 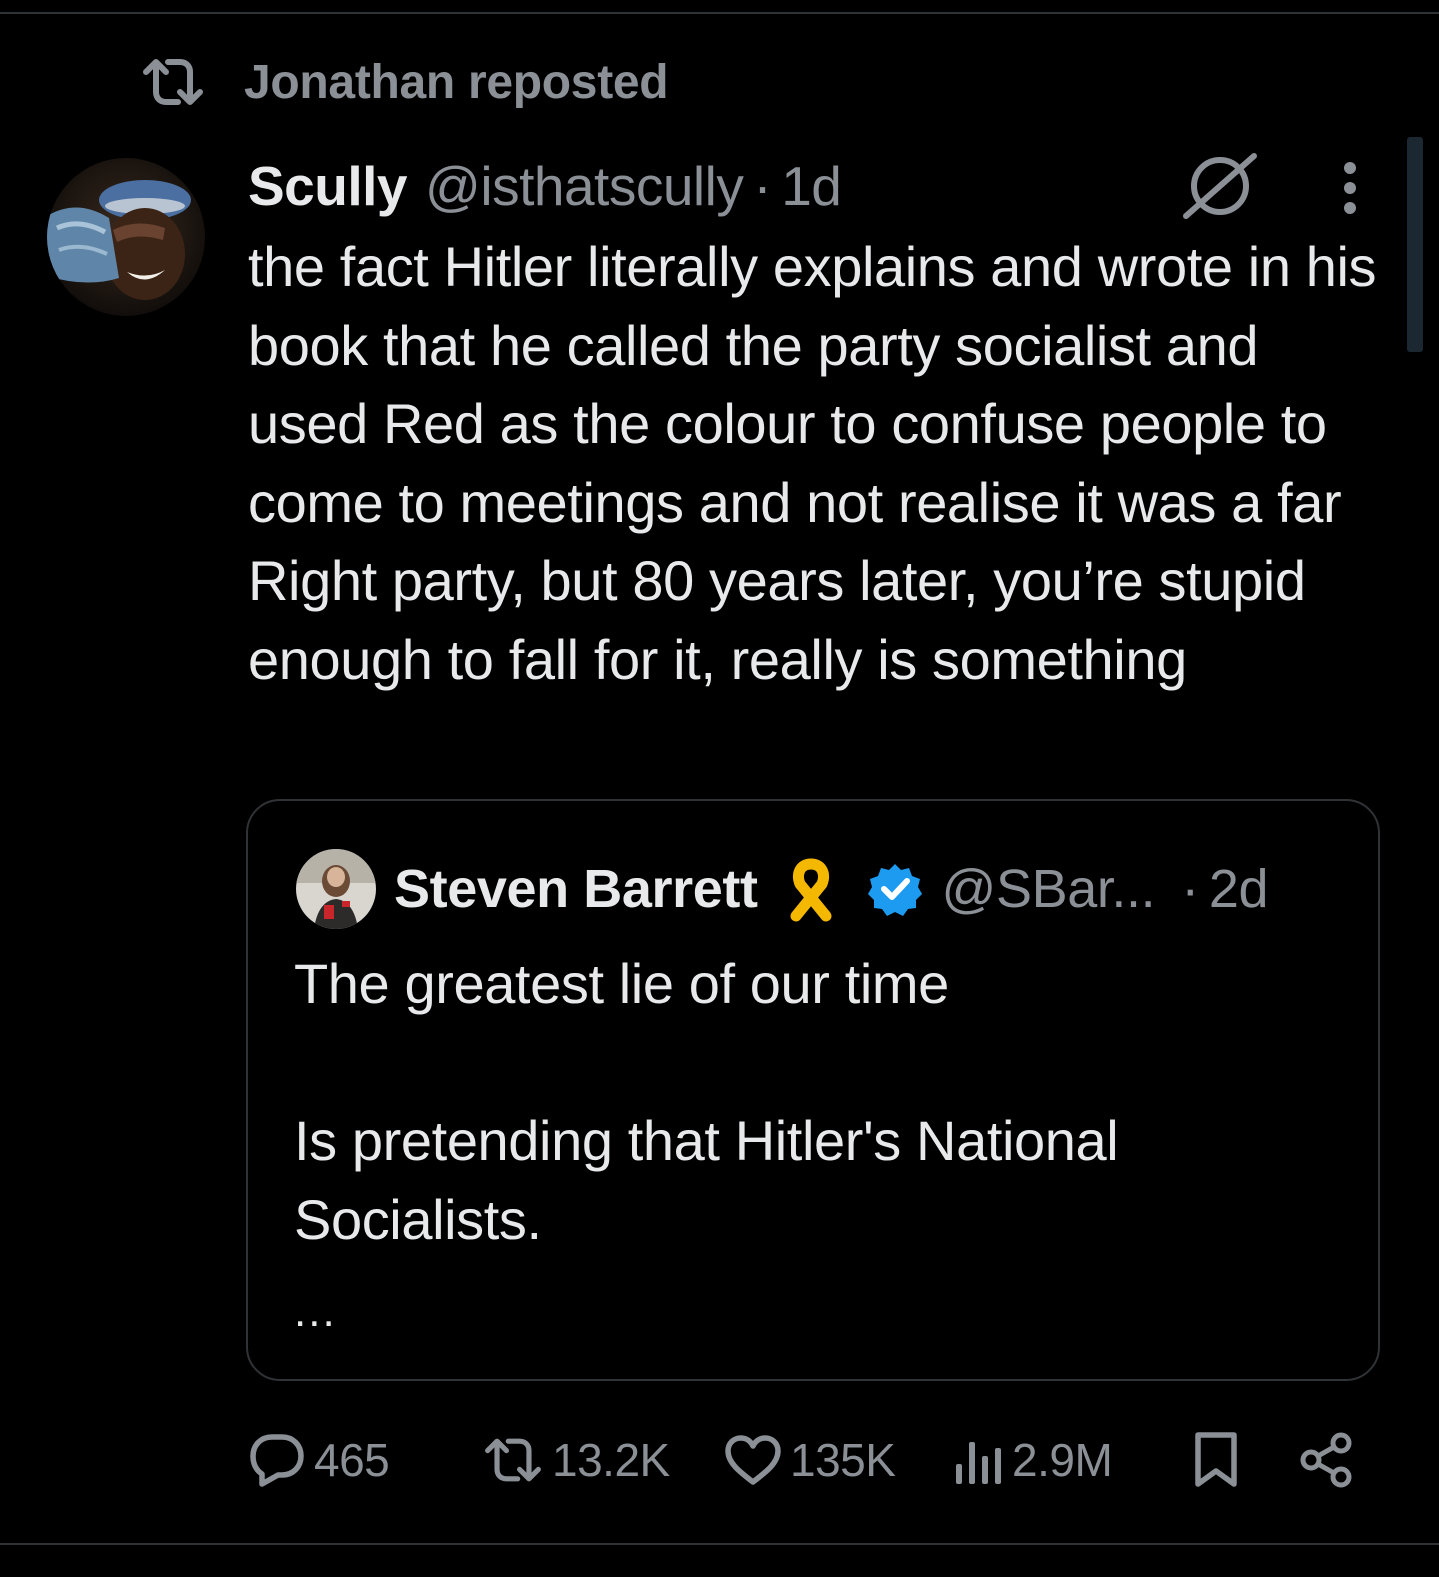 I want to click on quoted-author-name: Steven Barrett, so click(x=576, y=889).